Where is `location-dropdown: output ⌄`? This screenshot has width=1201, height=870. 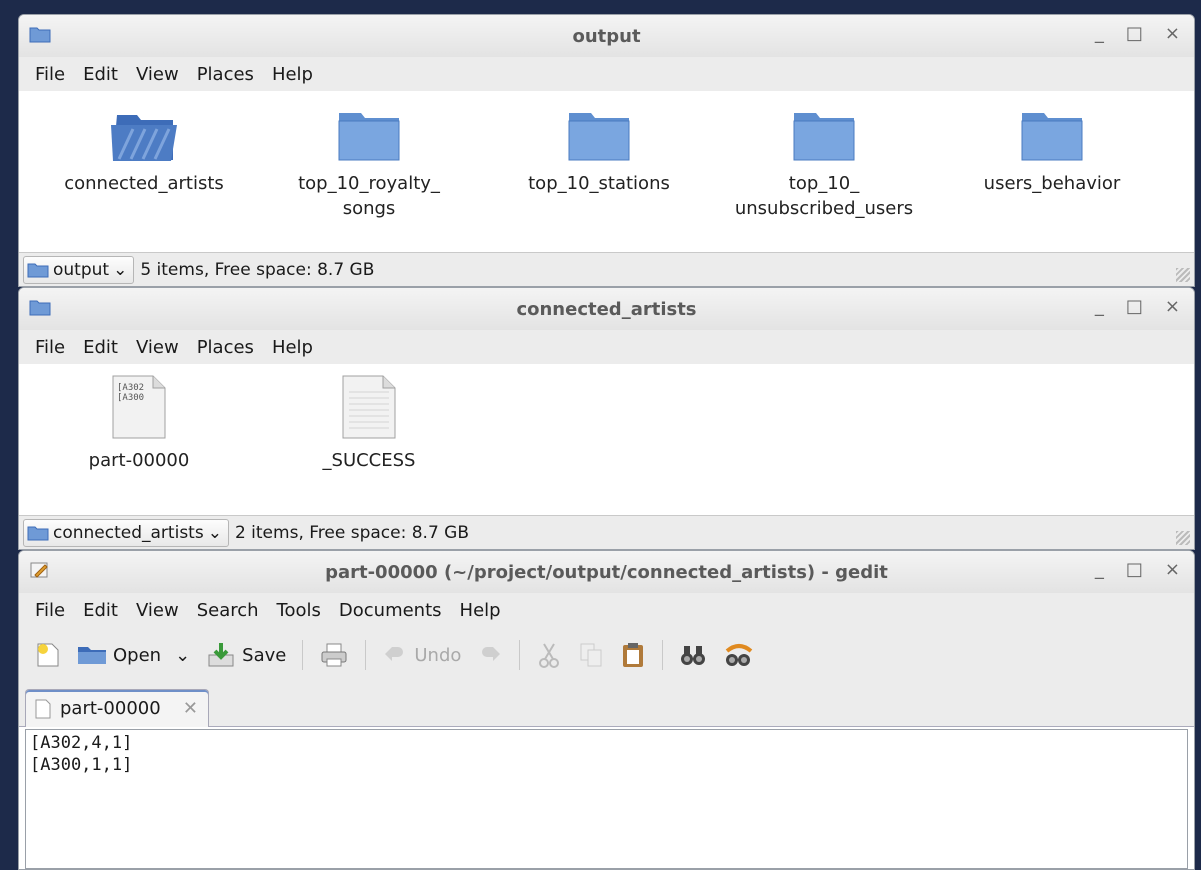
location-dropdown: output ⌄ is located at coordinates (79, 269).